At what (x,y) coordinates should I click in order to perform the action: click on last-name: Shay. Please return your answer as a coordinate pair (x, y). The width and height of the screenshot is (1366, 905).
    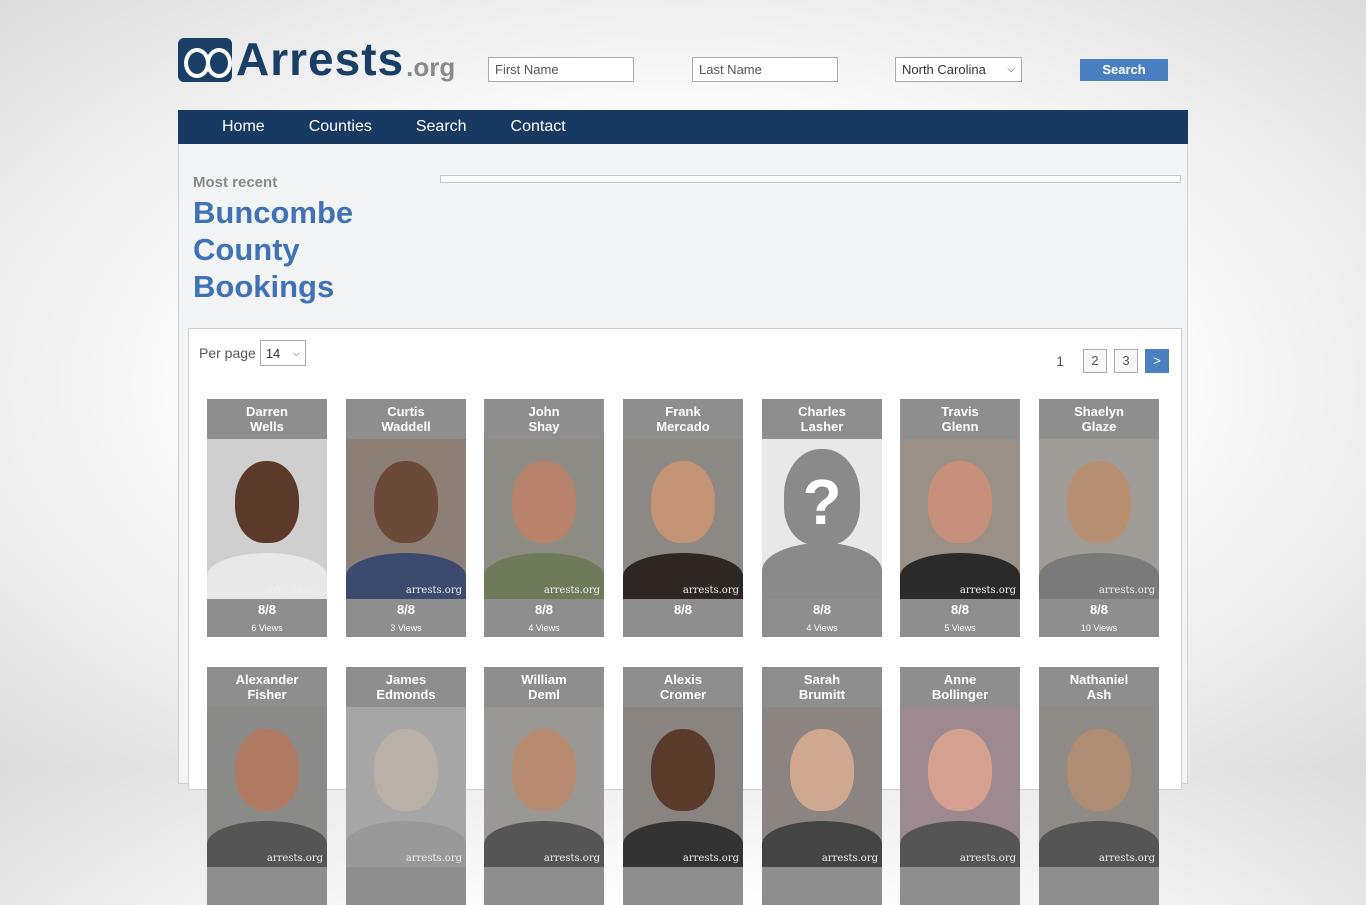
    Looking at the image, I should click on (544, 426).